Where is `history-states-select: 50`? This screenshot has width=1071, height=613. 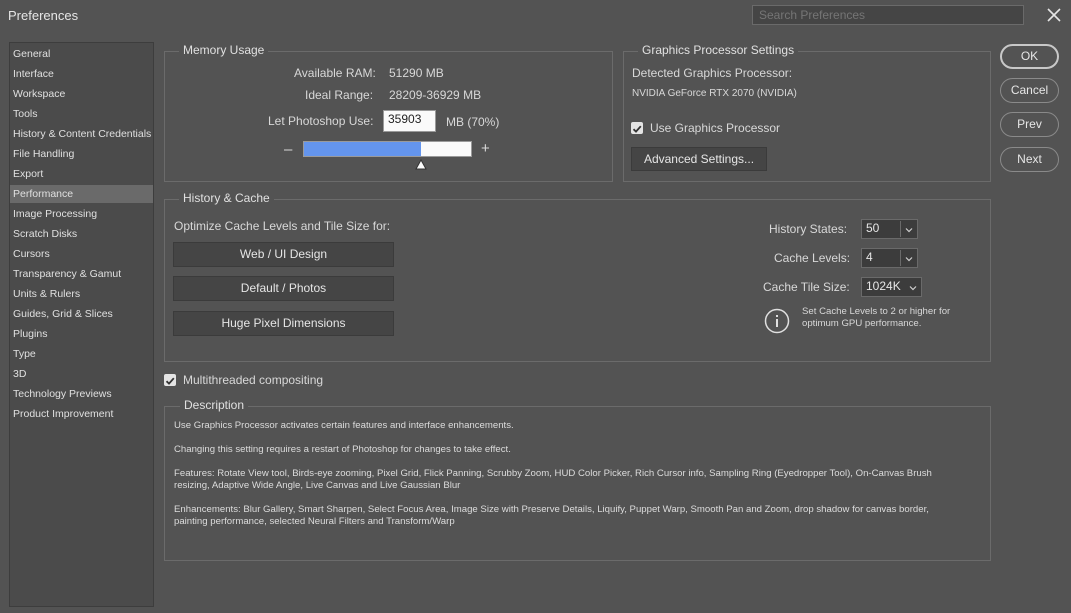
history-states-select: 50 is located at coordinates (889, 229).